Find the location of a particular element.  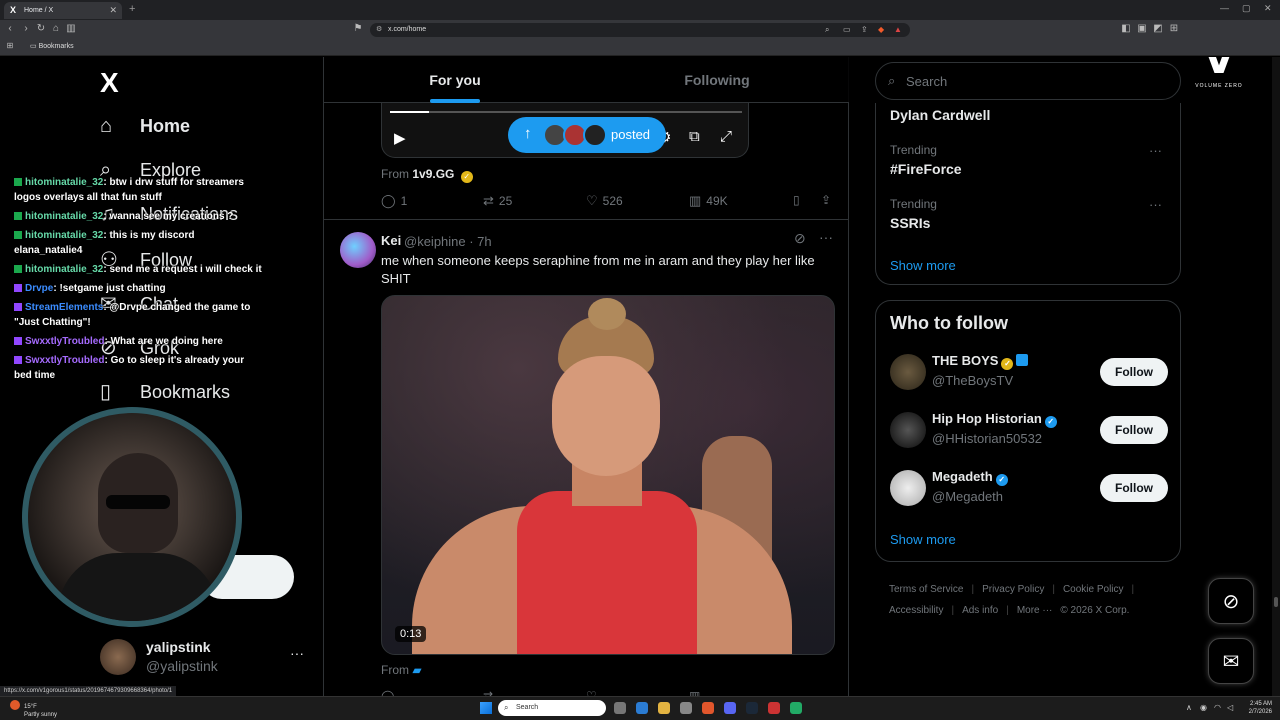

wifi-icon: ◠ is located at coordinates (1217, 707).